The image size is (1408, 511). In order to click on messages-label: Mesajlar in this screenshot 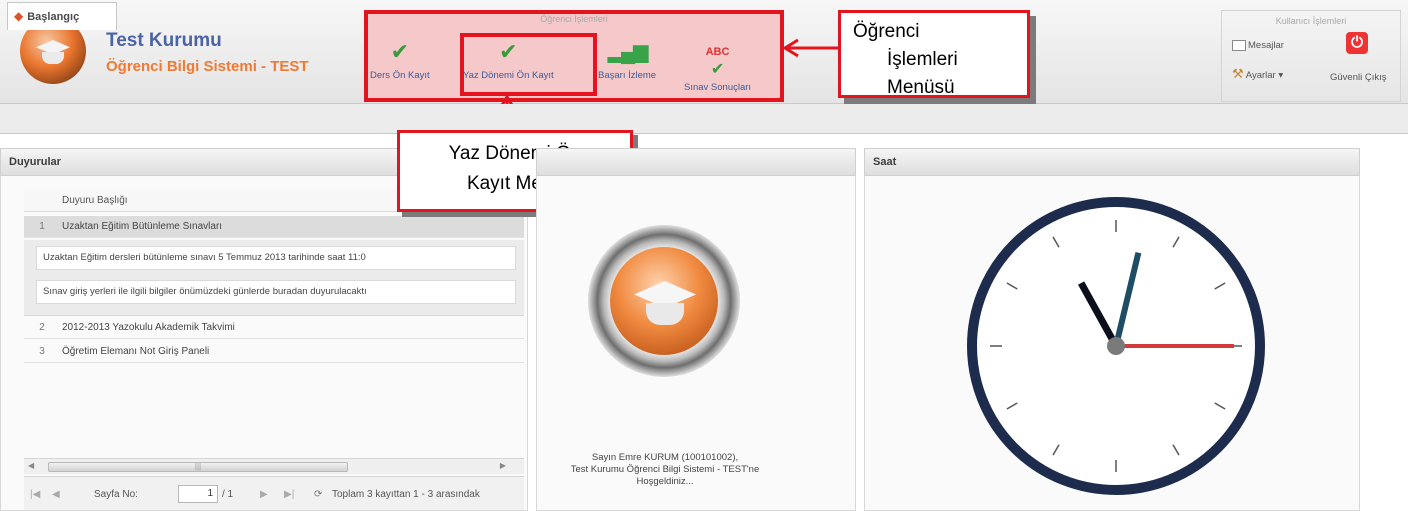, I will do `click(1266, 46)`.